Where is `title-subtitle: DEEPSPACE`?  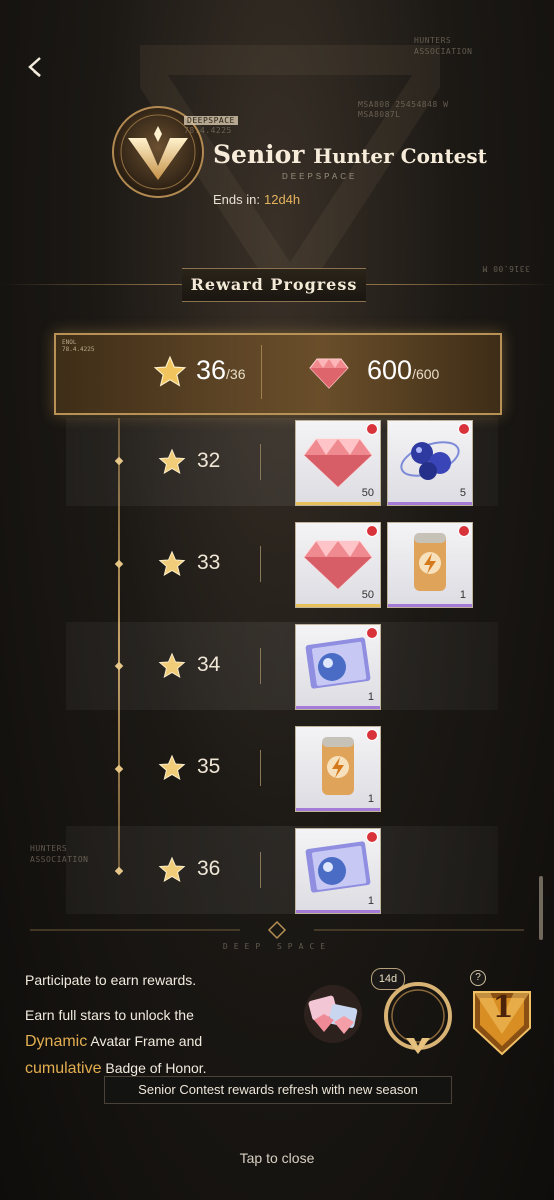
title-subtitle: DEEPSPACE is located at coordinates (320, 176).